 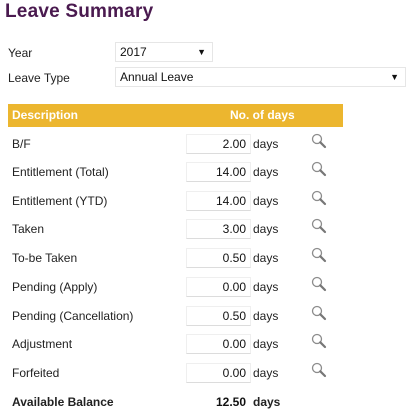 I want to click on leave-type-select-value: Annual Leave, so click(x=157, y=77).